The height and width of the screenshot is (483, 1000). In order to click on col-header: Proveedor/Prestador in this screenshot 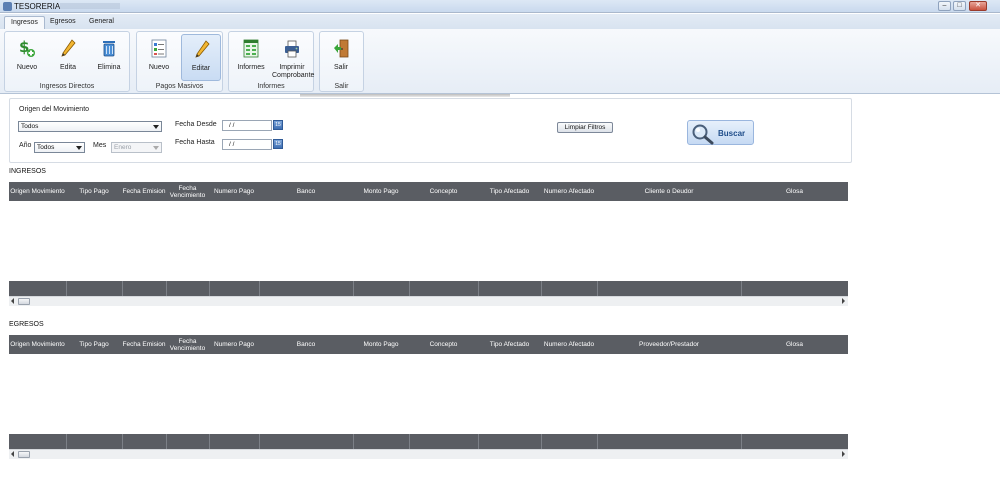, I will do `click(669, 344)`.